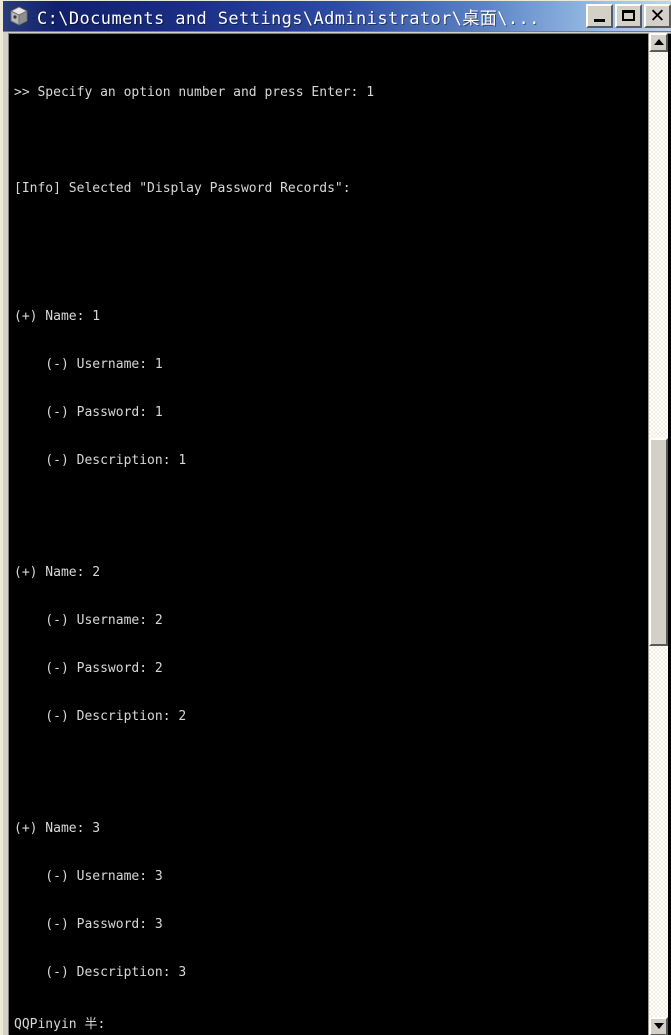 Image resolution: width=671 pixels, height=1035 pixels. What do you see at coordinates (100, 460) in the screenshot?
I see `record-description: (-) Description: 1` at bounding box center [100, 460].